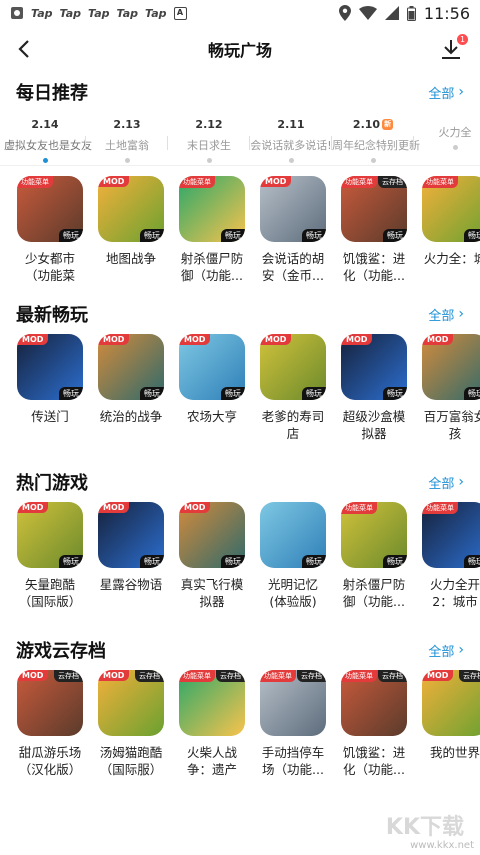  Describe the element at coordinates (291, 138) in the screenshot. I see `date-tab: 2.11 会说话就多说话!` at that location.